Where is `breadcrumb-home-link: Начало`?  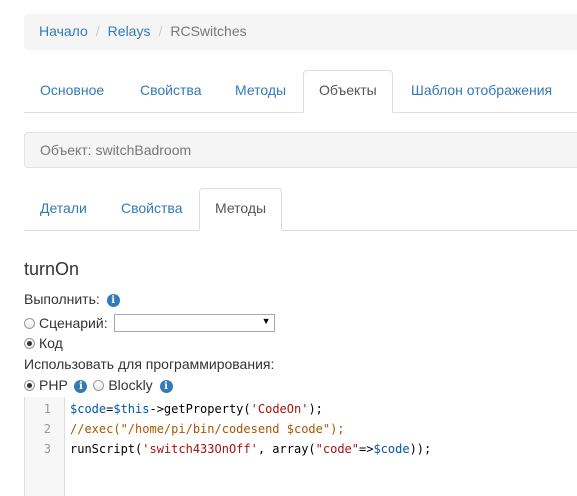 breadcrumb-home-link: Начало is located at coordinates (63, 31).